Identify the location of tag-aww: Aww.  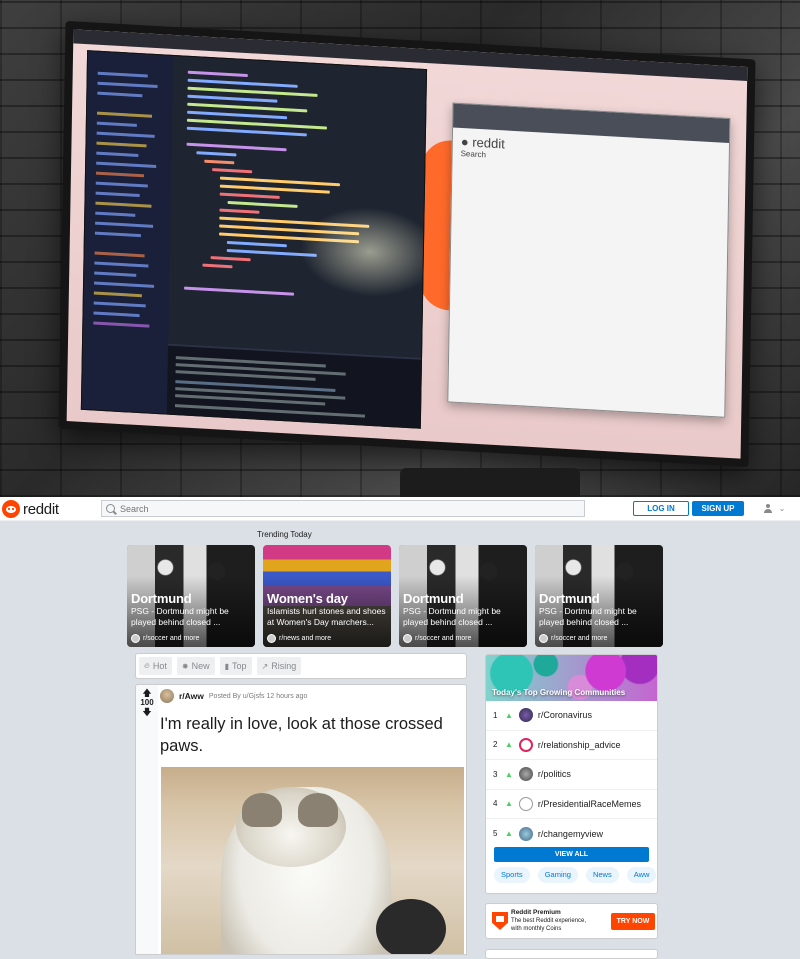
(641, 875).